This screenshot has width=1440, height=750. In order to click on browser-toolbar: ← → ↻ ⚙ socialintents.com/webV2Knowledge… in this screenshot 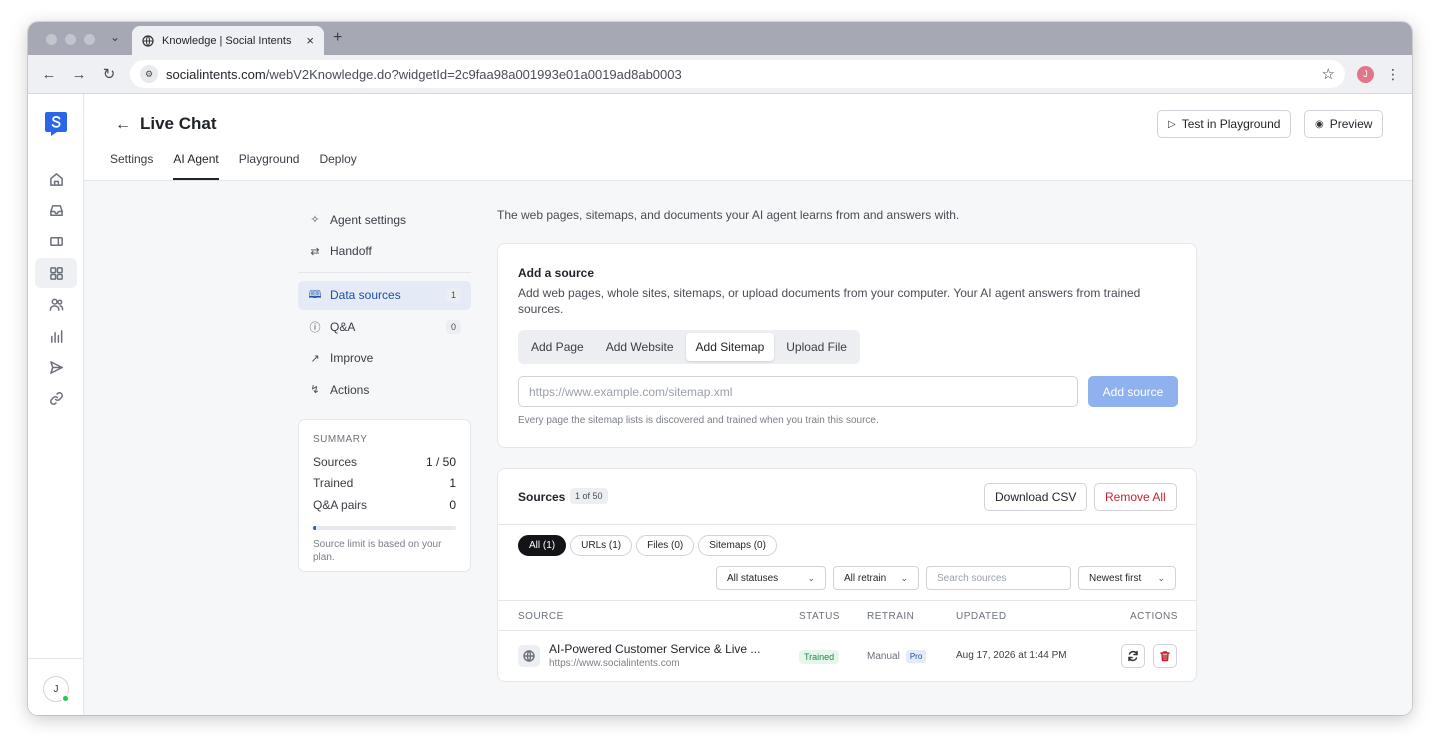, I will do `click(720, 74)`.